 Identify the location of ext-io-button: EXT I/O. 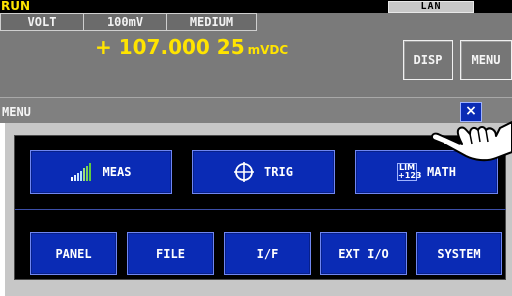
(363, 253).